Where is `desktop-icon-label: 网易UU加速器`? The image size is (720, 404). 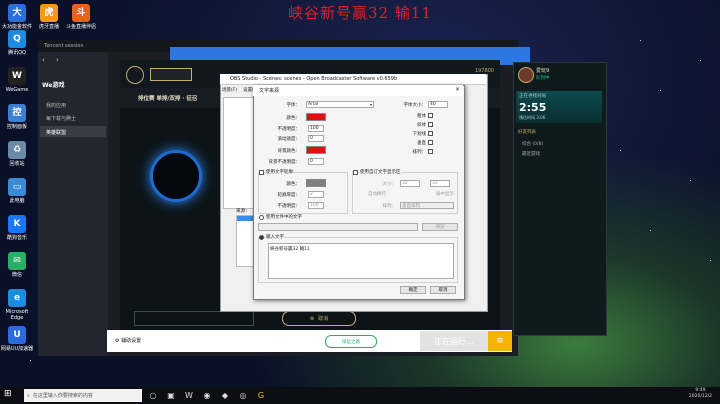 desktop-icon-label: 网易UU加速器 is located at coordinates (17, 349).